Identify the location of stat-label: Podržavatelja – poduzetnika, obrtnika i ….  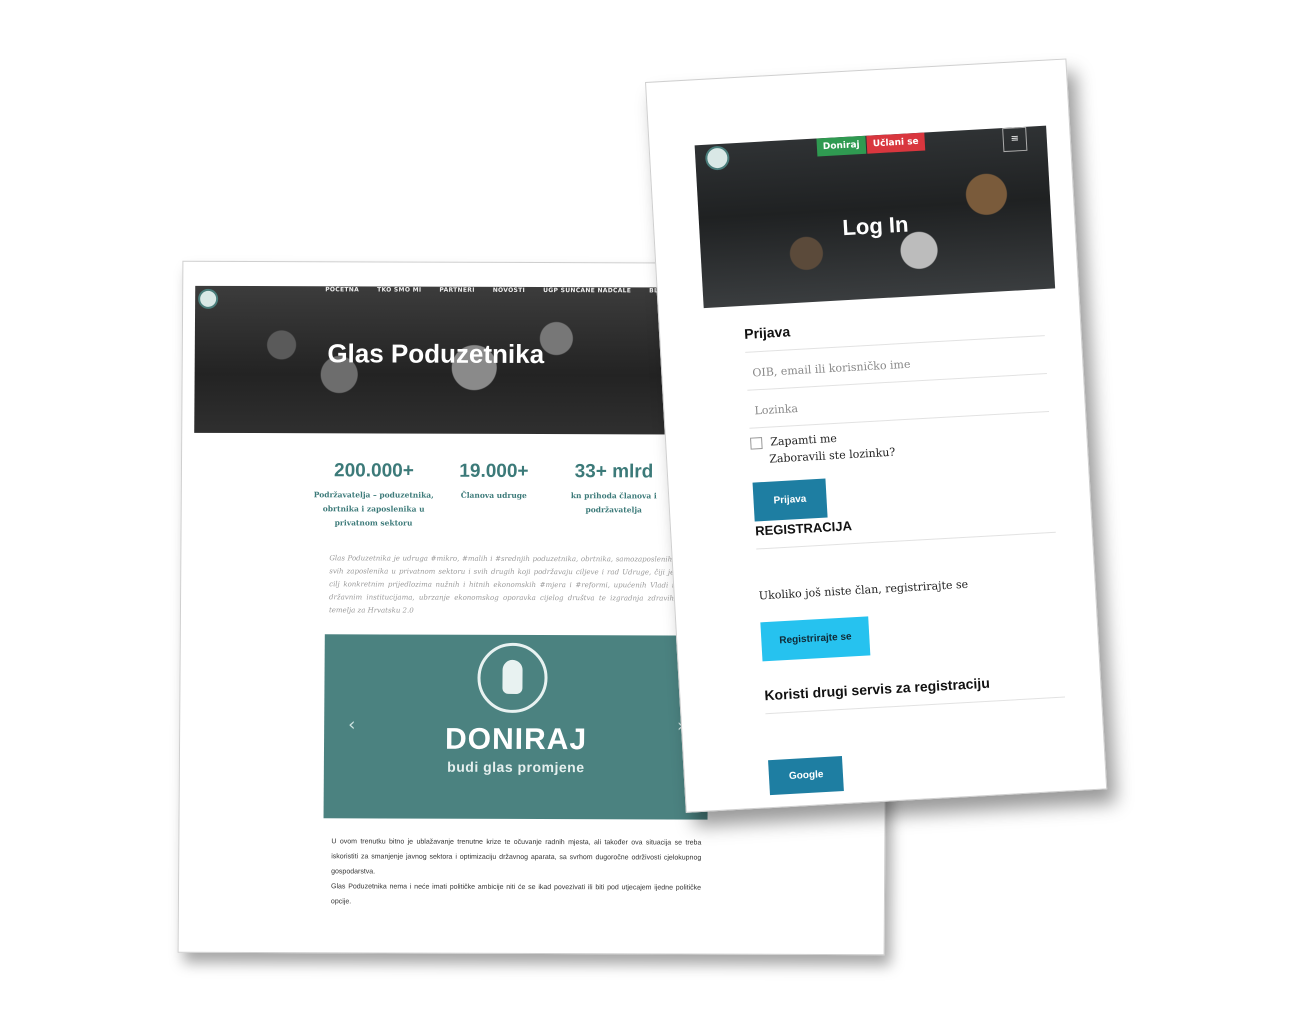
(373, 509).